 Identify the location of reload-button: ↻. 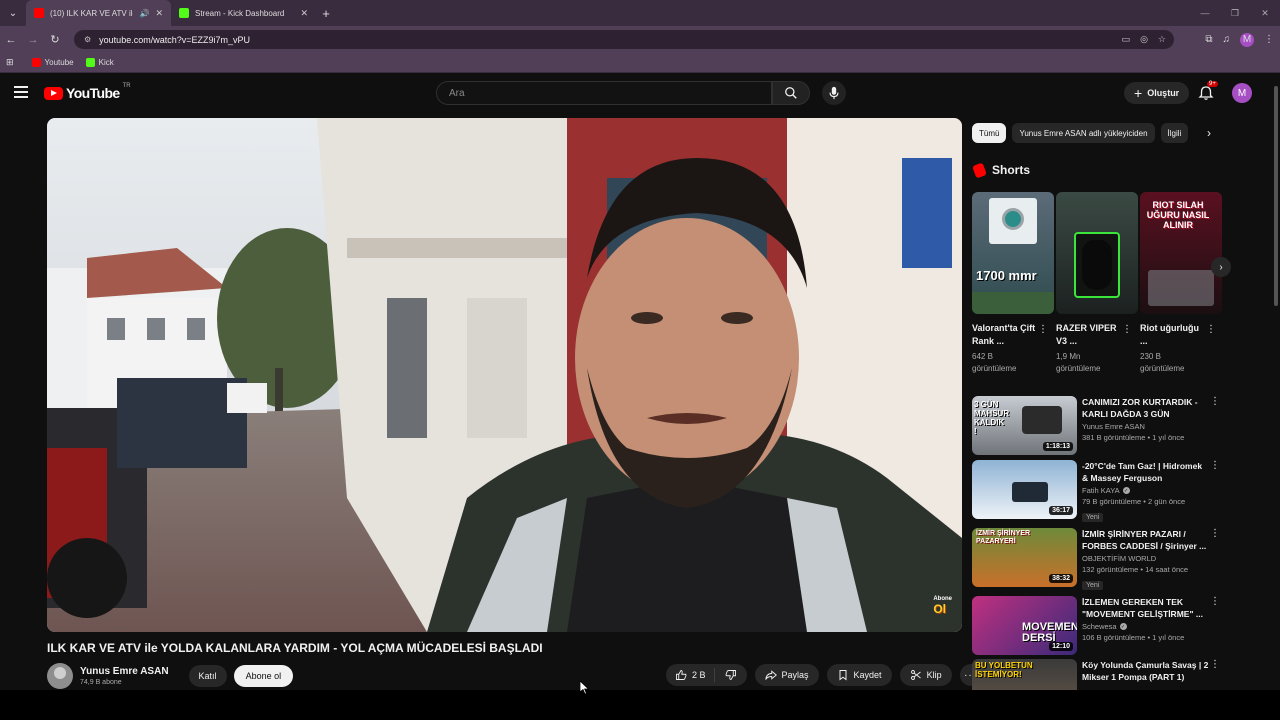
(55, 39).